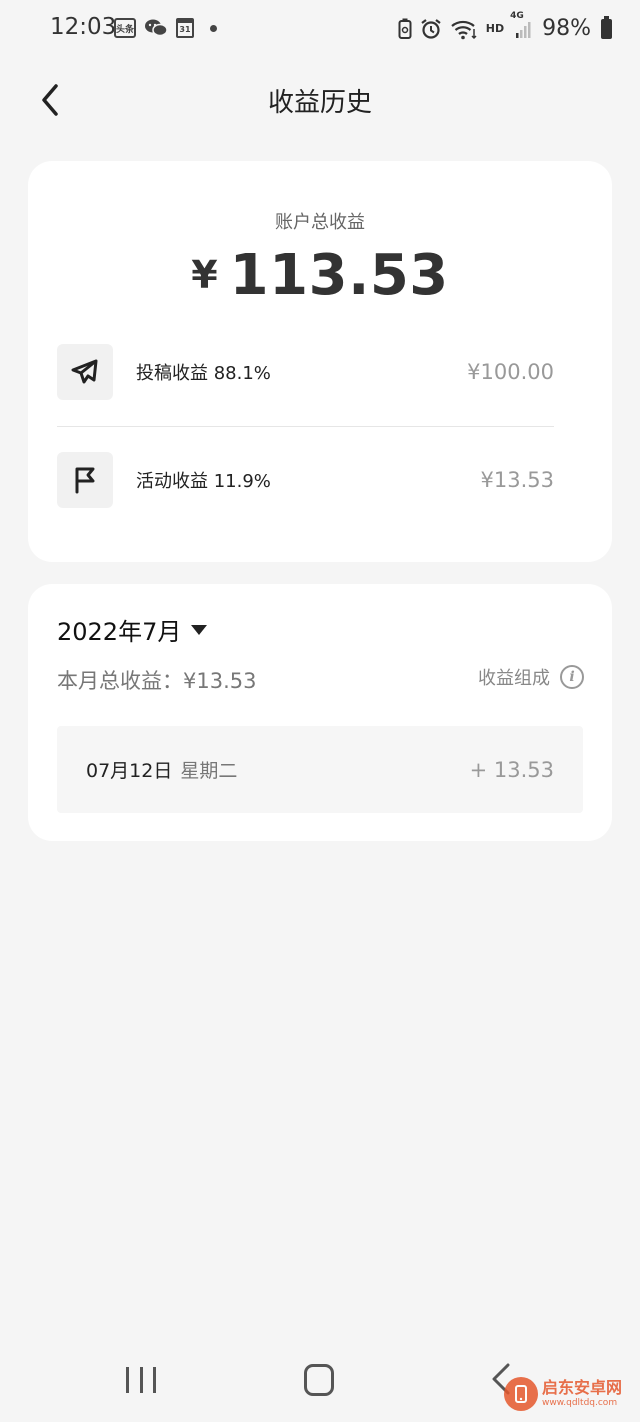  I want to click on status-bar: 12:03 头条 31 HD 4G 98%, so click(320, 30).